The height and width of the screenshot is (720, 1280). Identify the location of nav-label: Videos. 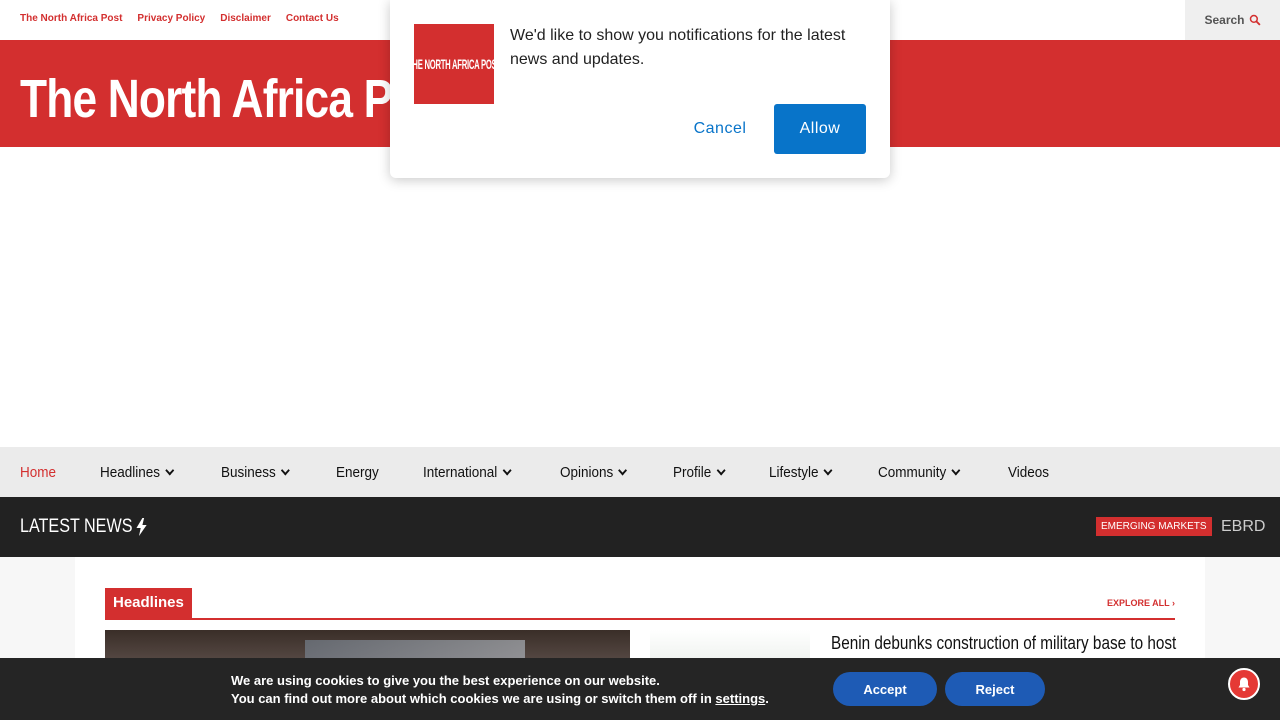
(1029, 472).